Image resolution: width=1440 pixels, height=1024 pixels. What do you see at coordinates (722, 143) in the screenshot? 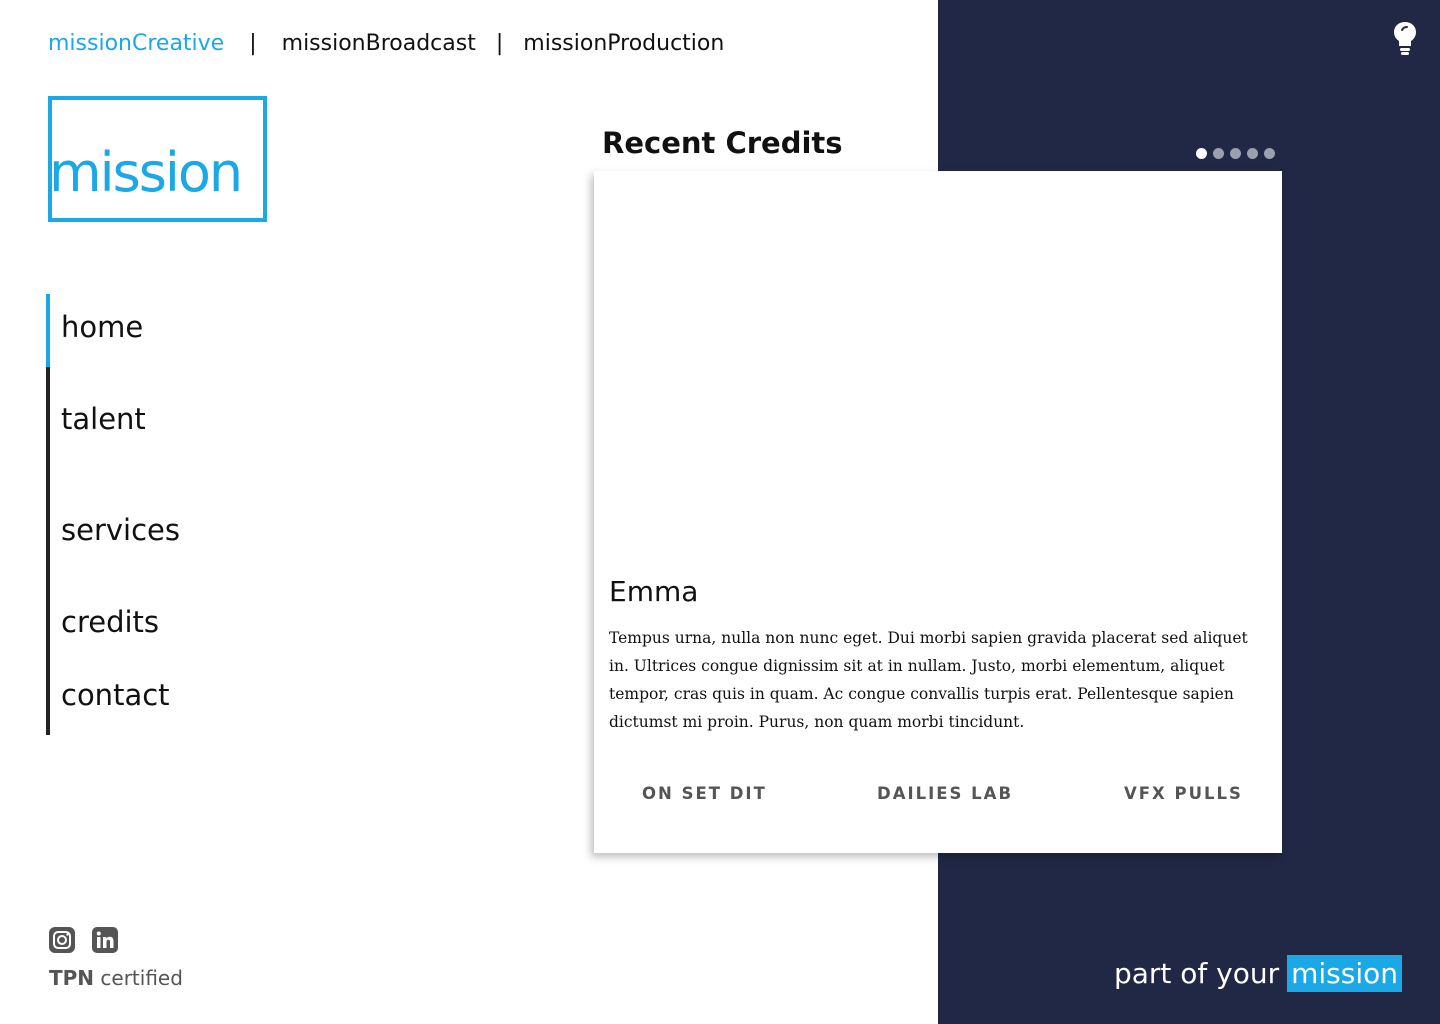
I see `section-title: Recent Credits` at bounding box center [722, 143].